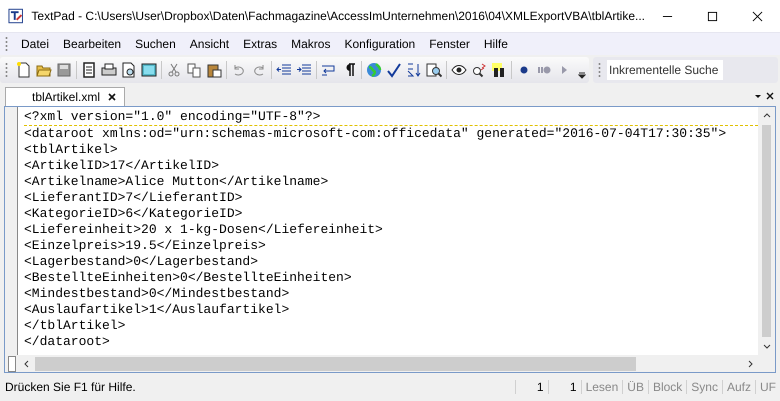 This screenshot has height=401, width=780. What do you see at coordinates (24, 70) in the screenshot?
I see `new-file-icon` at bounding box center [24, 70].